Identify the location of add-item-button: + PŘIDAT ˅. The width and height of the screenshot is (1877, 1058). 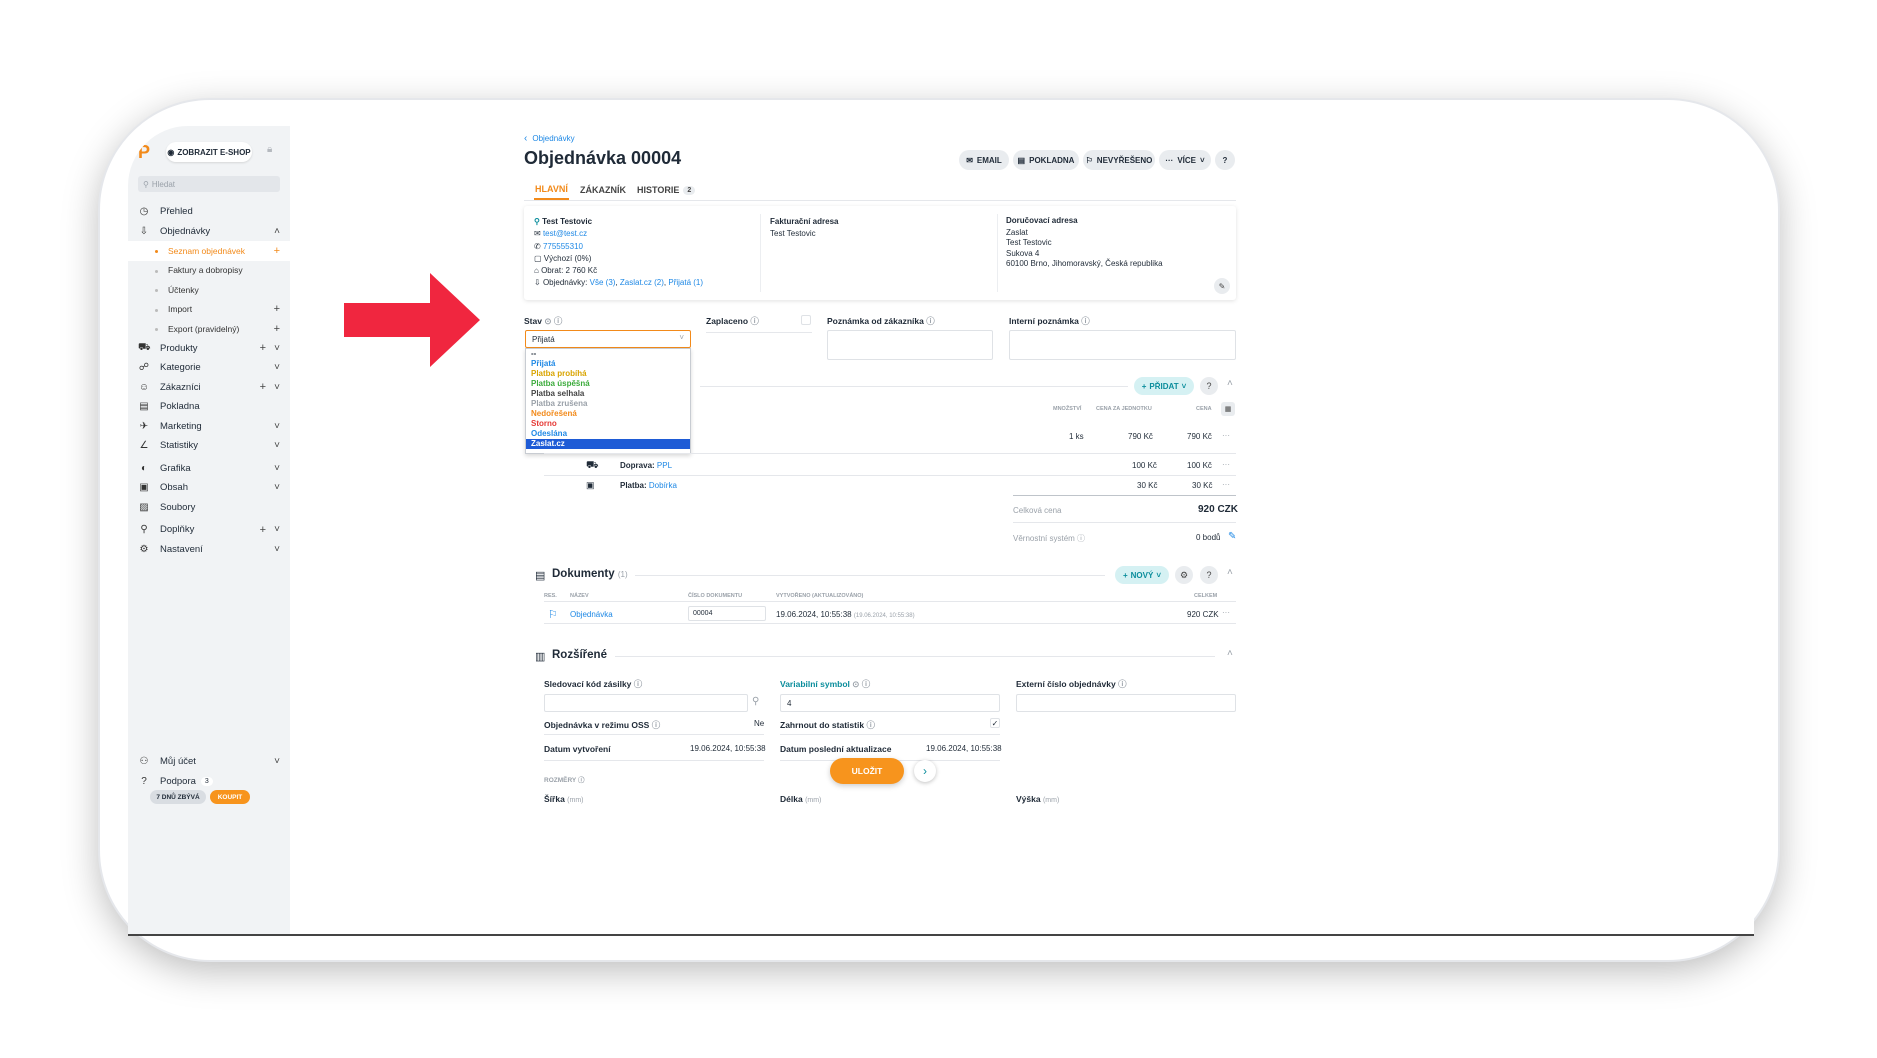
(1164, 386).